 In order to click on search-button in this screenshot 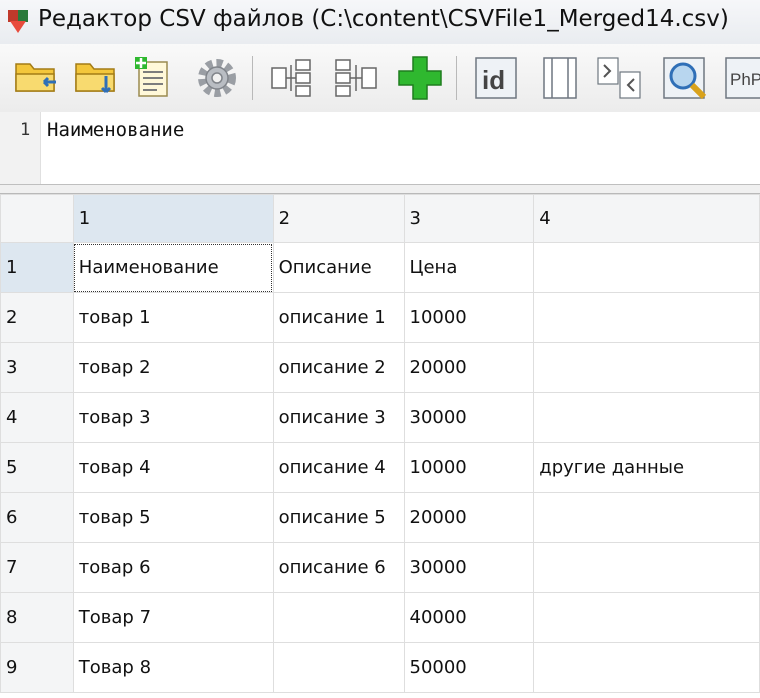, I will do `click(686, 78)`.